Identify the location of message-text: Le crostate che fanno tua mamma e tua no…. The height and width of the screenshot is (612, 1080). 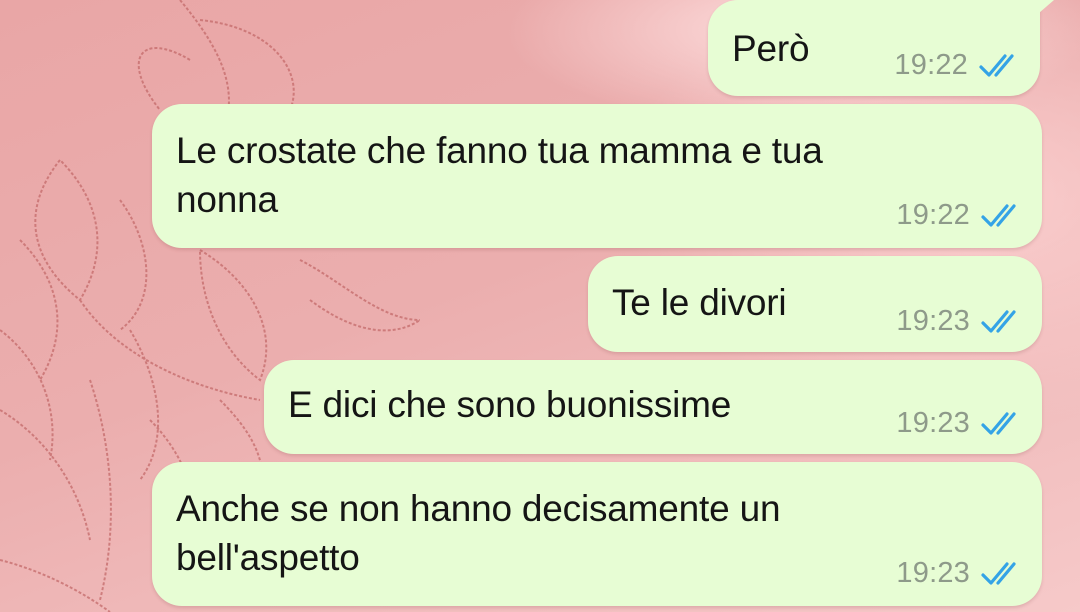
(499, 175).